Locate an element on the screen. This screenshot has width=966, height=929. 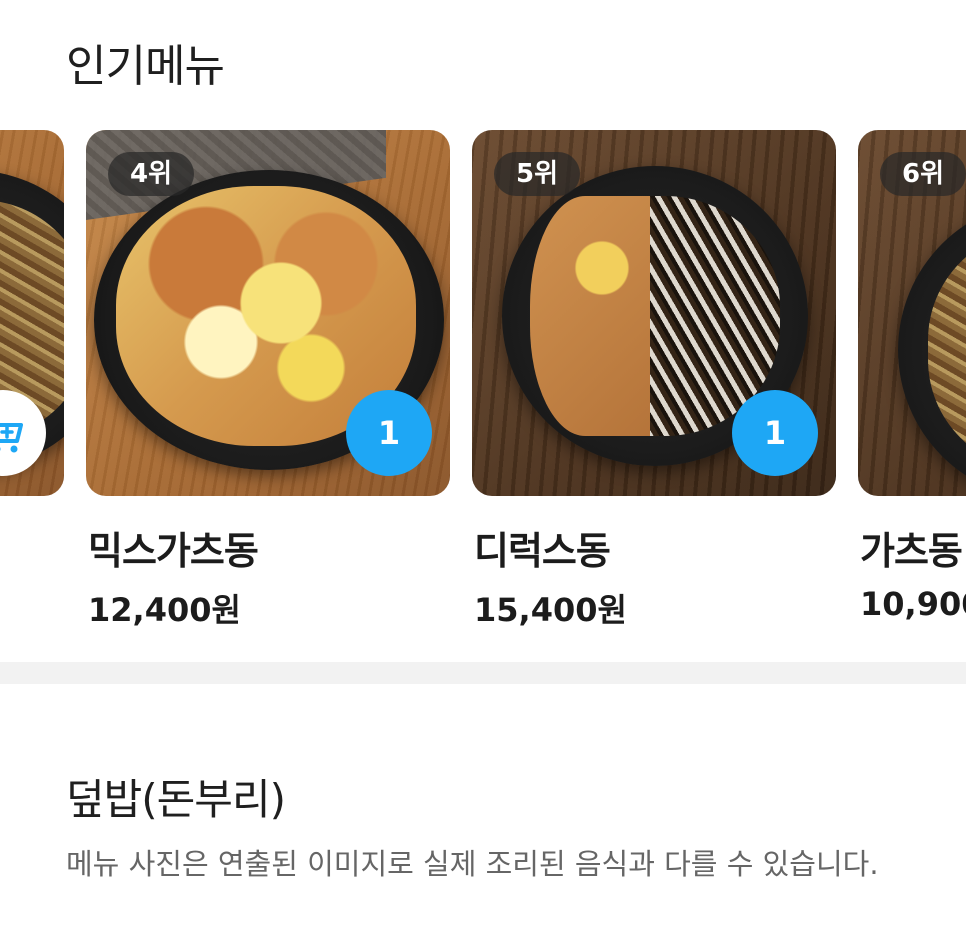
rank-badge: 4위 is located at coordinates (151, 174).